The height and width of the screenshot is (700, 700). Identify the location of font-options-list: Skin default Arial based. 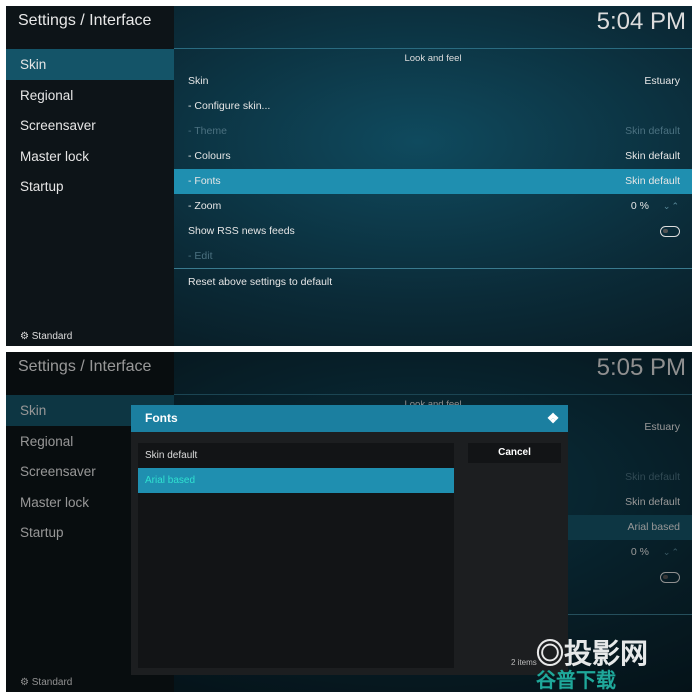
(296, 555).